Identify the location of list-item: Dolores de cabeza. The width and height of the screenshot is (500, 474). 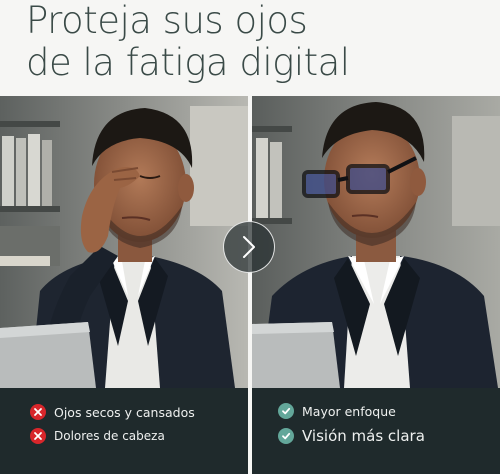
(97, 436).